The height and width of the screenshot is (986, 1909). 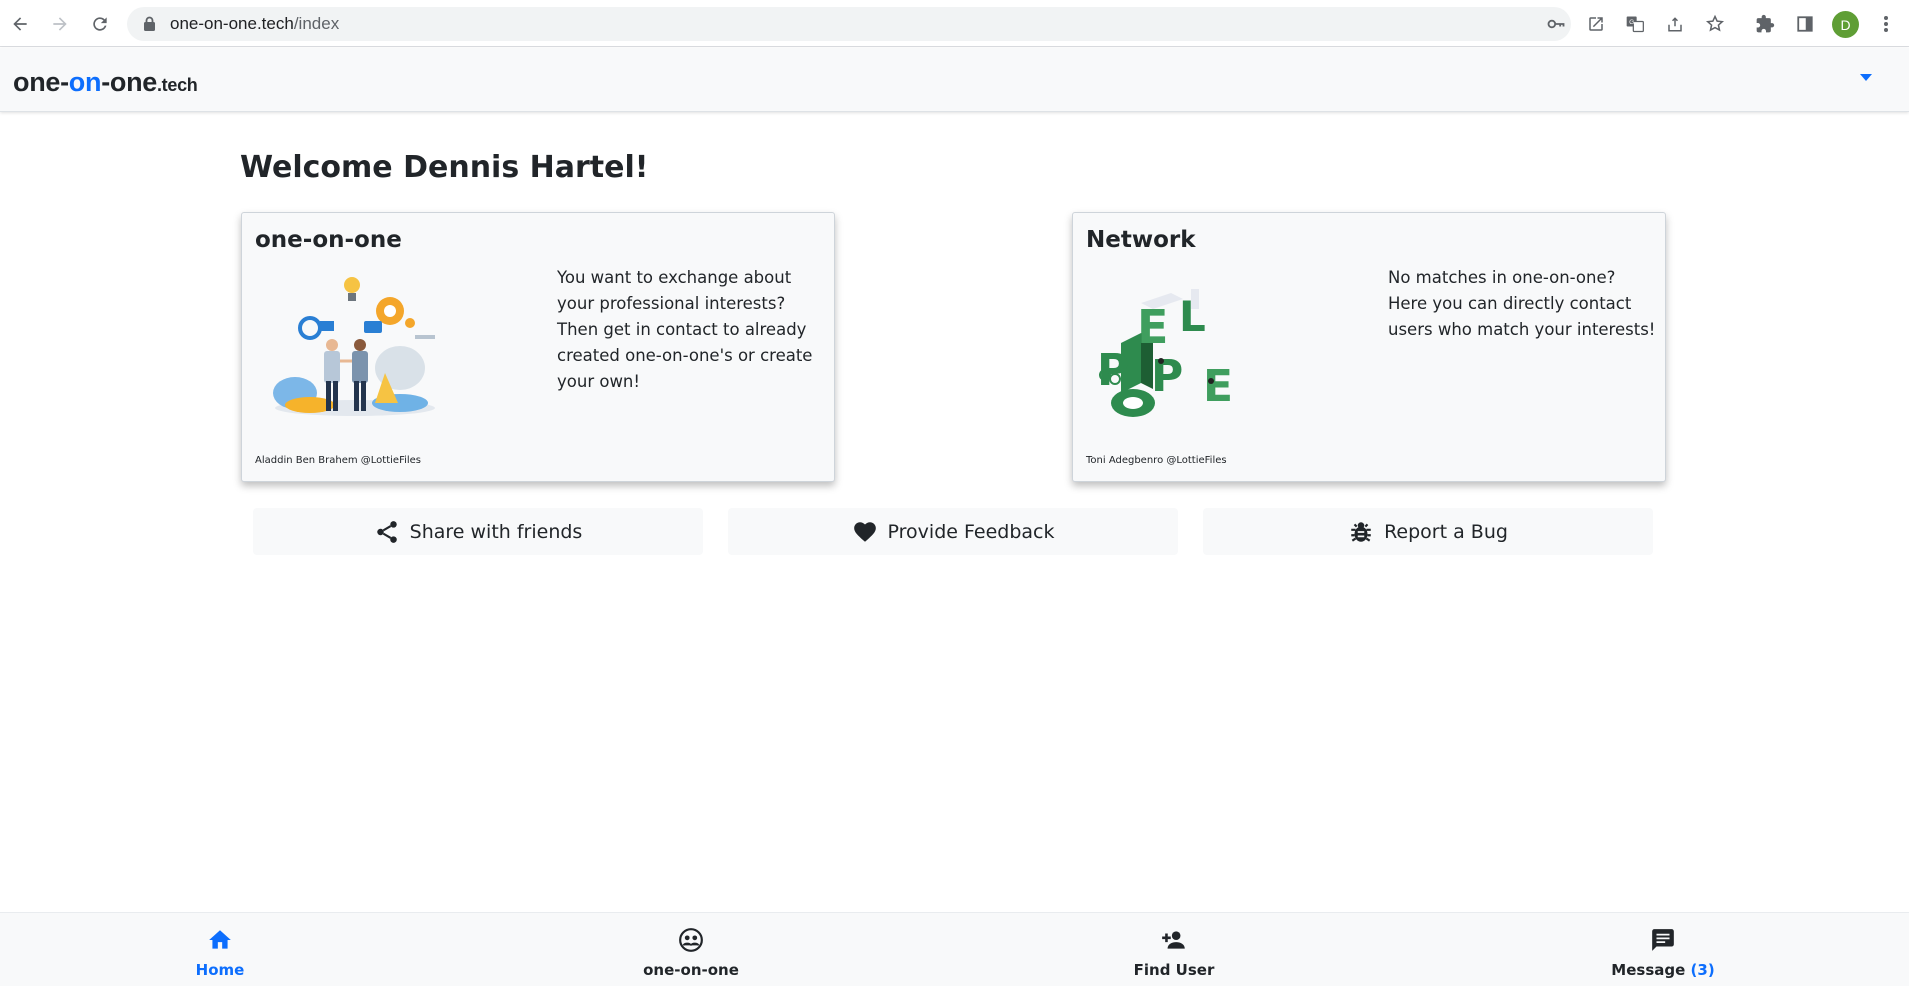 What do you see at coordinates (691, 944) in the screenshot?
I see `groups-icon` at bounding box center [691, 944].